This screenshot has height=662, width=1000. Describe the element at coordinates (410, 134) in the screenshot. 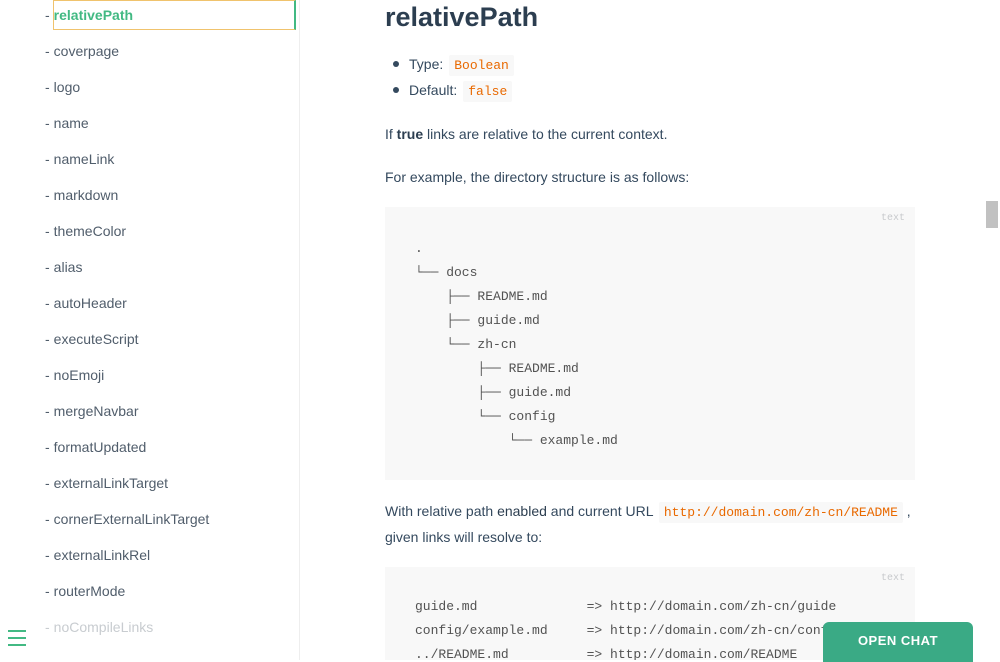

I see `bold-text: true` at that location.